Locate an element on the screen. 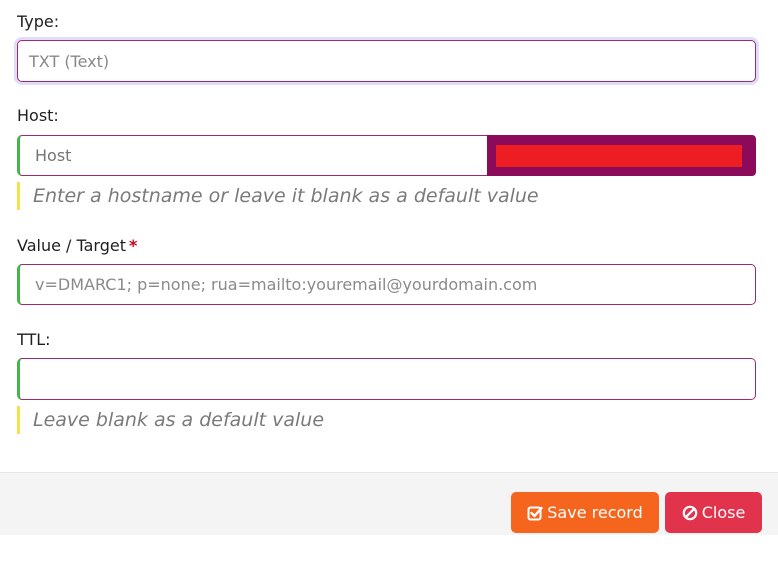 The image size is (778, 578). check-square-icon is located at coordinates (535, 513).